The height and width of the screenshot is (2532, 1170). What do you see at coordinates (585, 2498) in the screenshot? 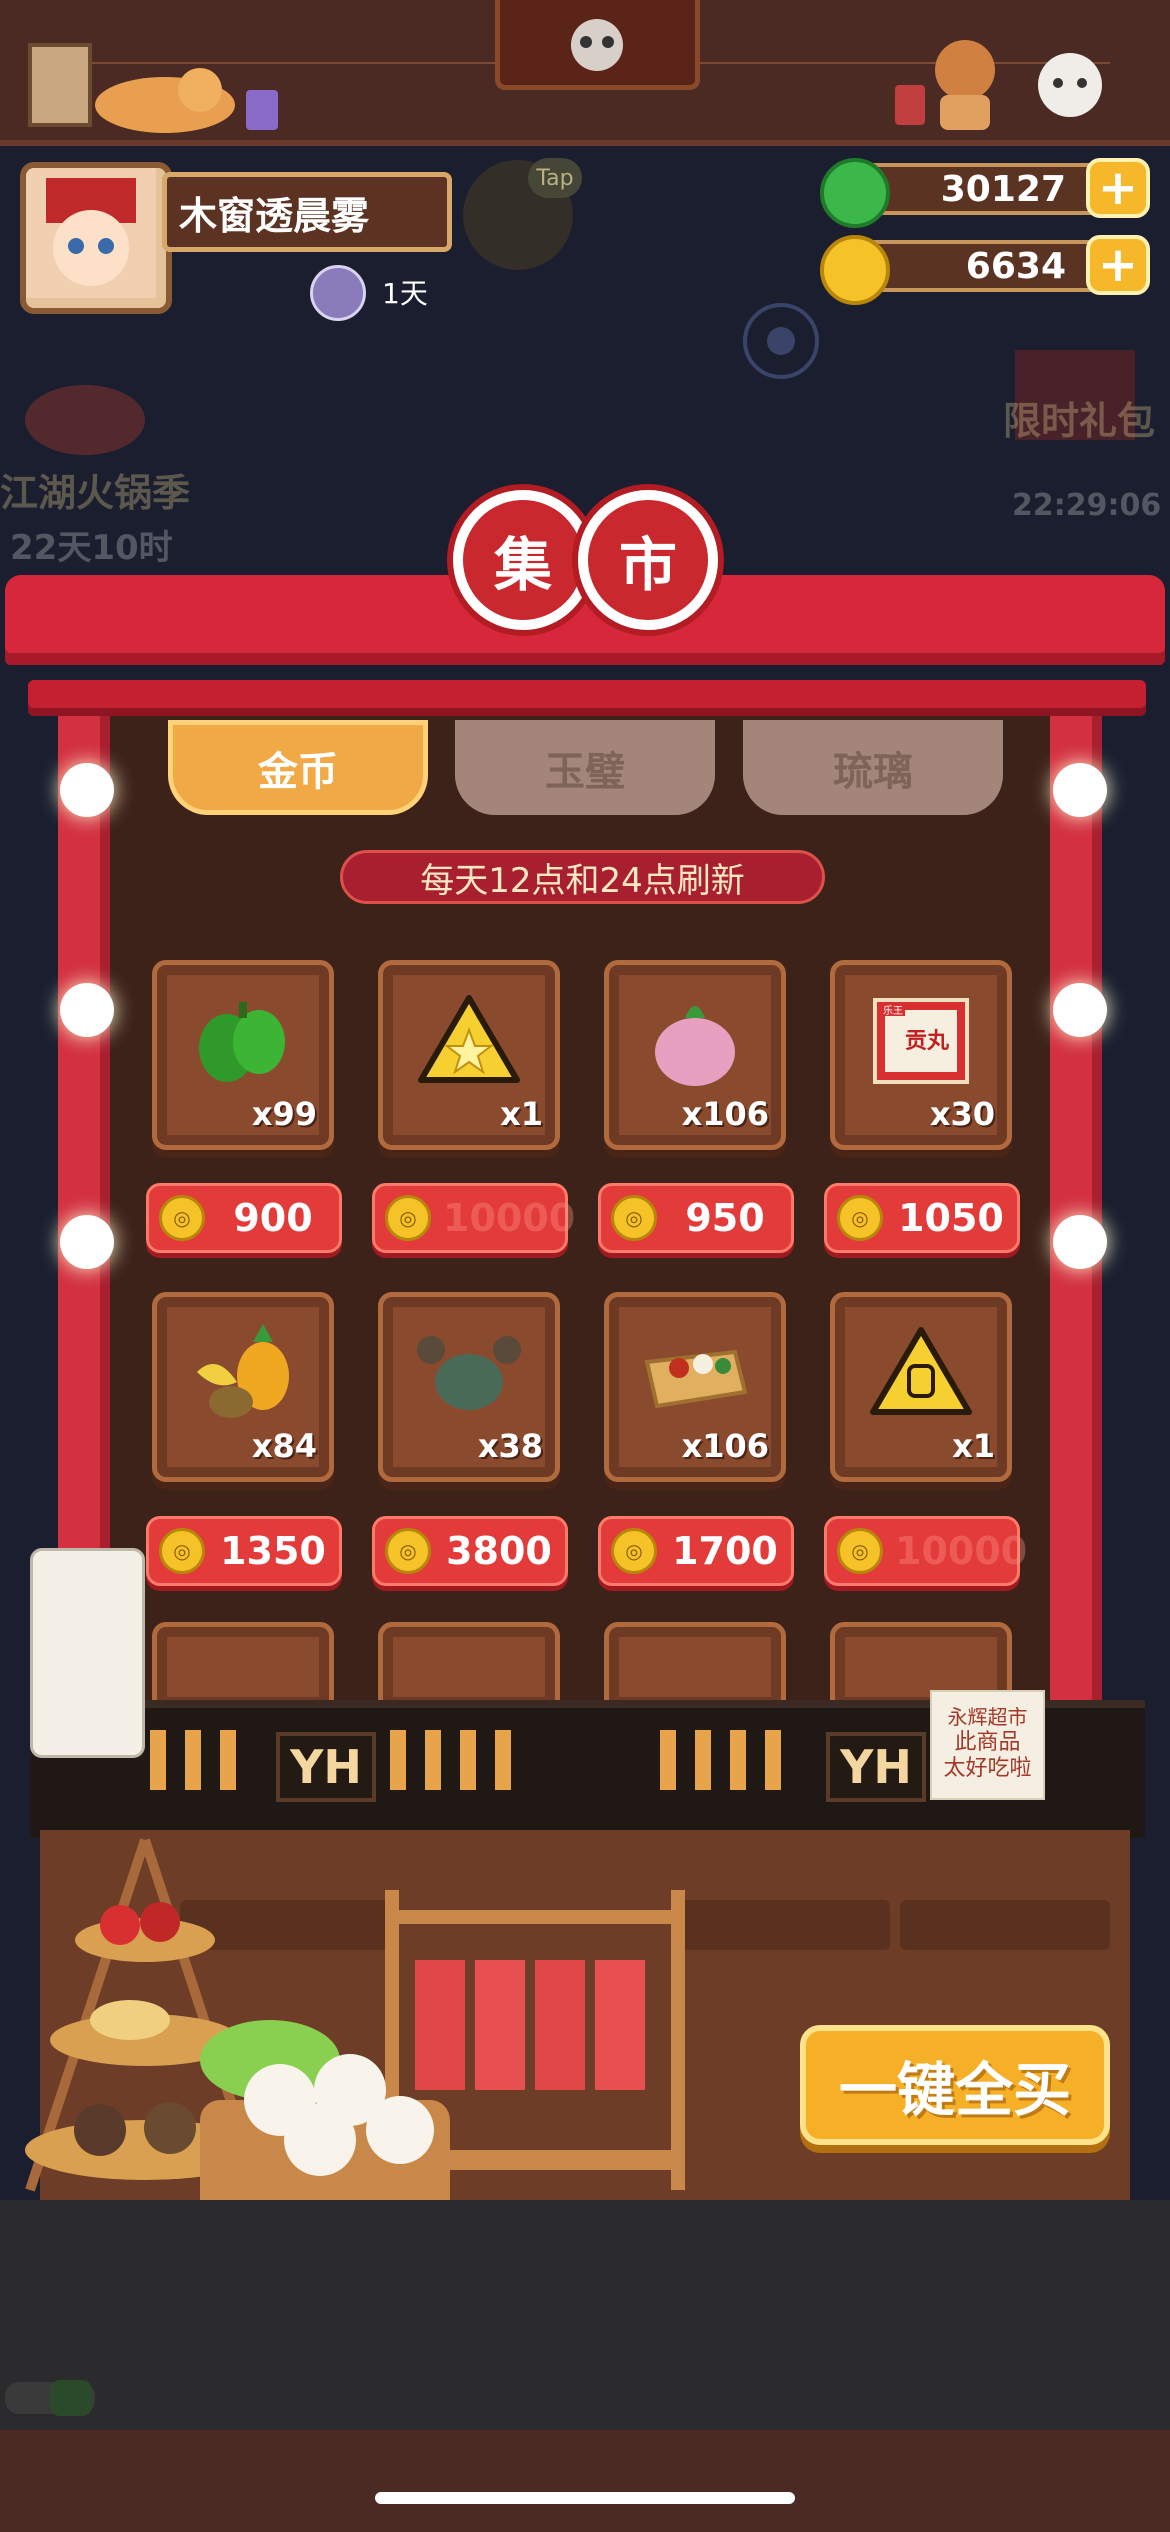
I see `home-indicator` at bounding box center [585, 2498].